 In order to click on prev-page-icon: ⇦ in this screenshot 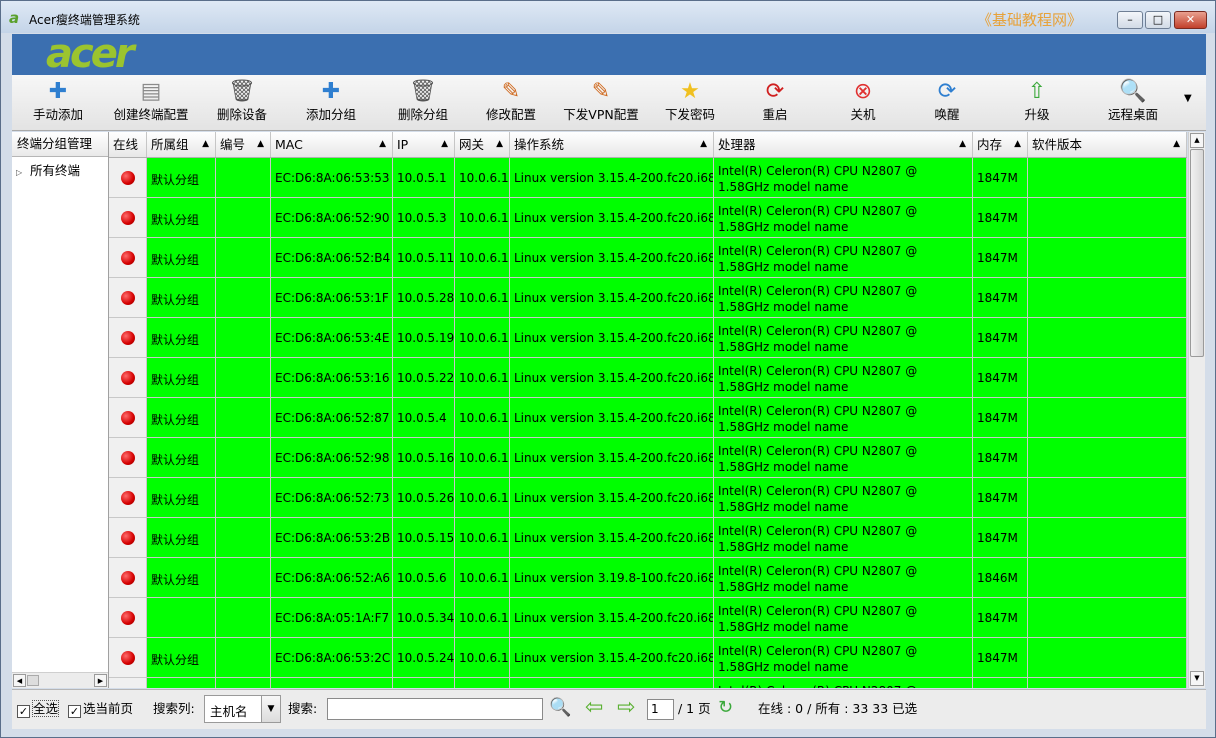, I will do `click(594, 708)`.